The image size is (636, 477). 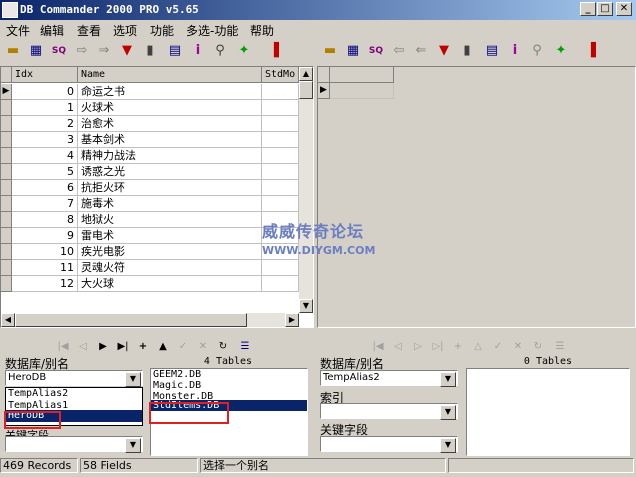 I want to click on export-icon: ⇒, so click(x=104, y=51).